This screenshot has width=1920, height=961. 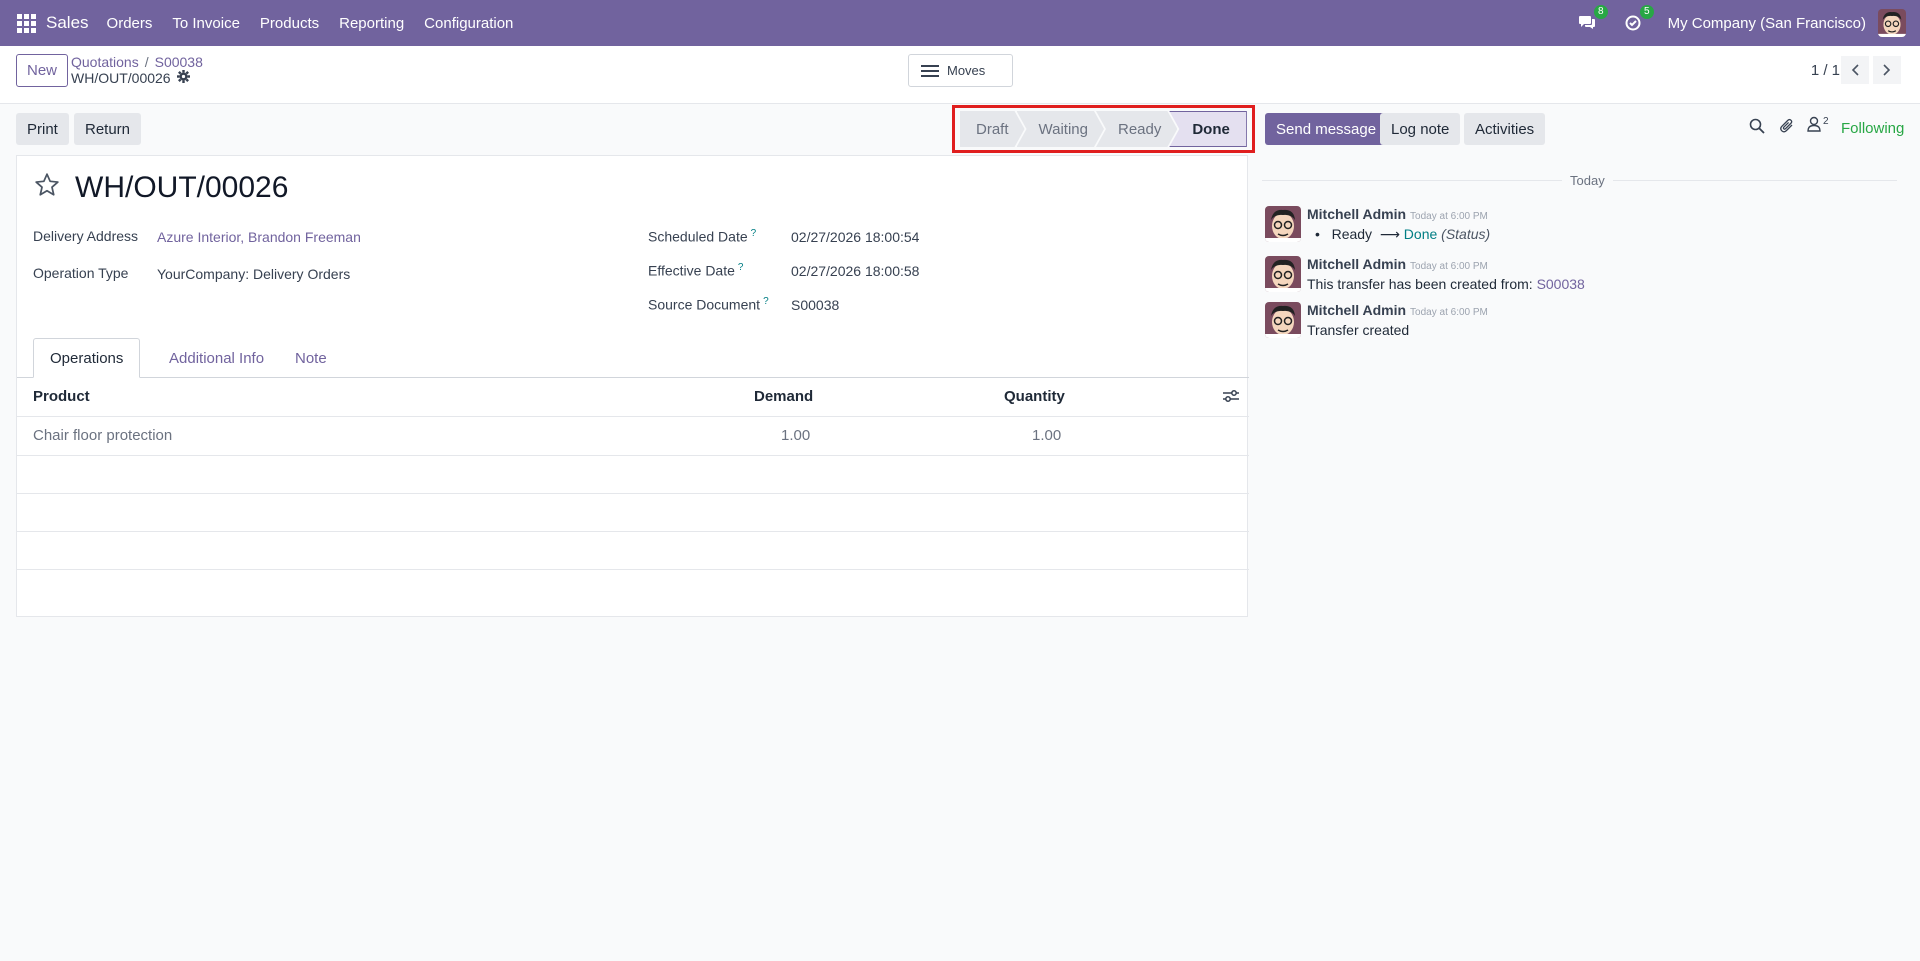 I want to click on highlight-annotation, so click(x=1103, y=129).